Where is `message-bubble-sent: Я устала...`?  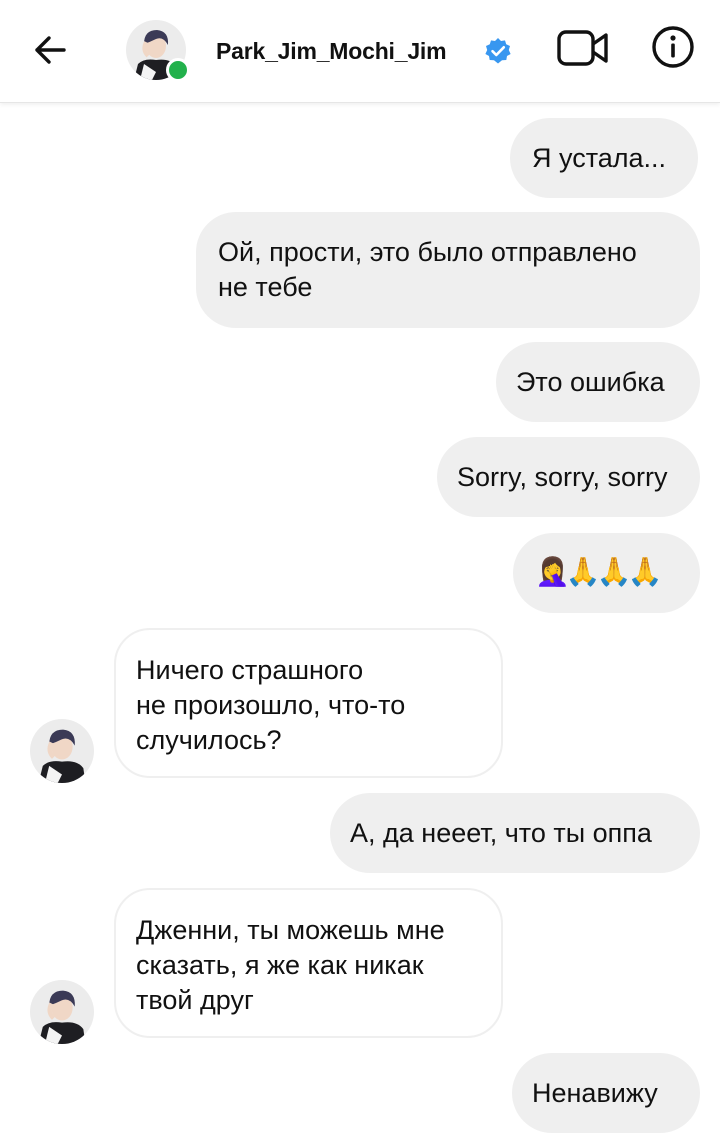
message-bubble-sent: Я устала... is located at coordinates (604, 158).